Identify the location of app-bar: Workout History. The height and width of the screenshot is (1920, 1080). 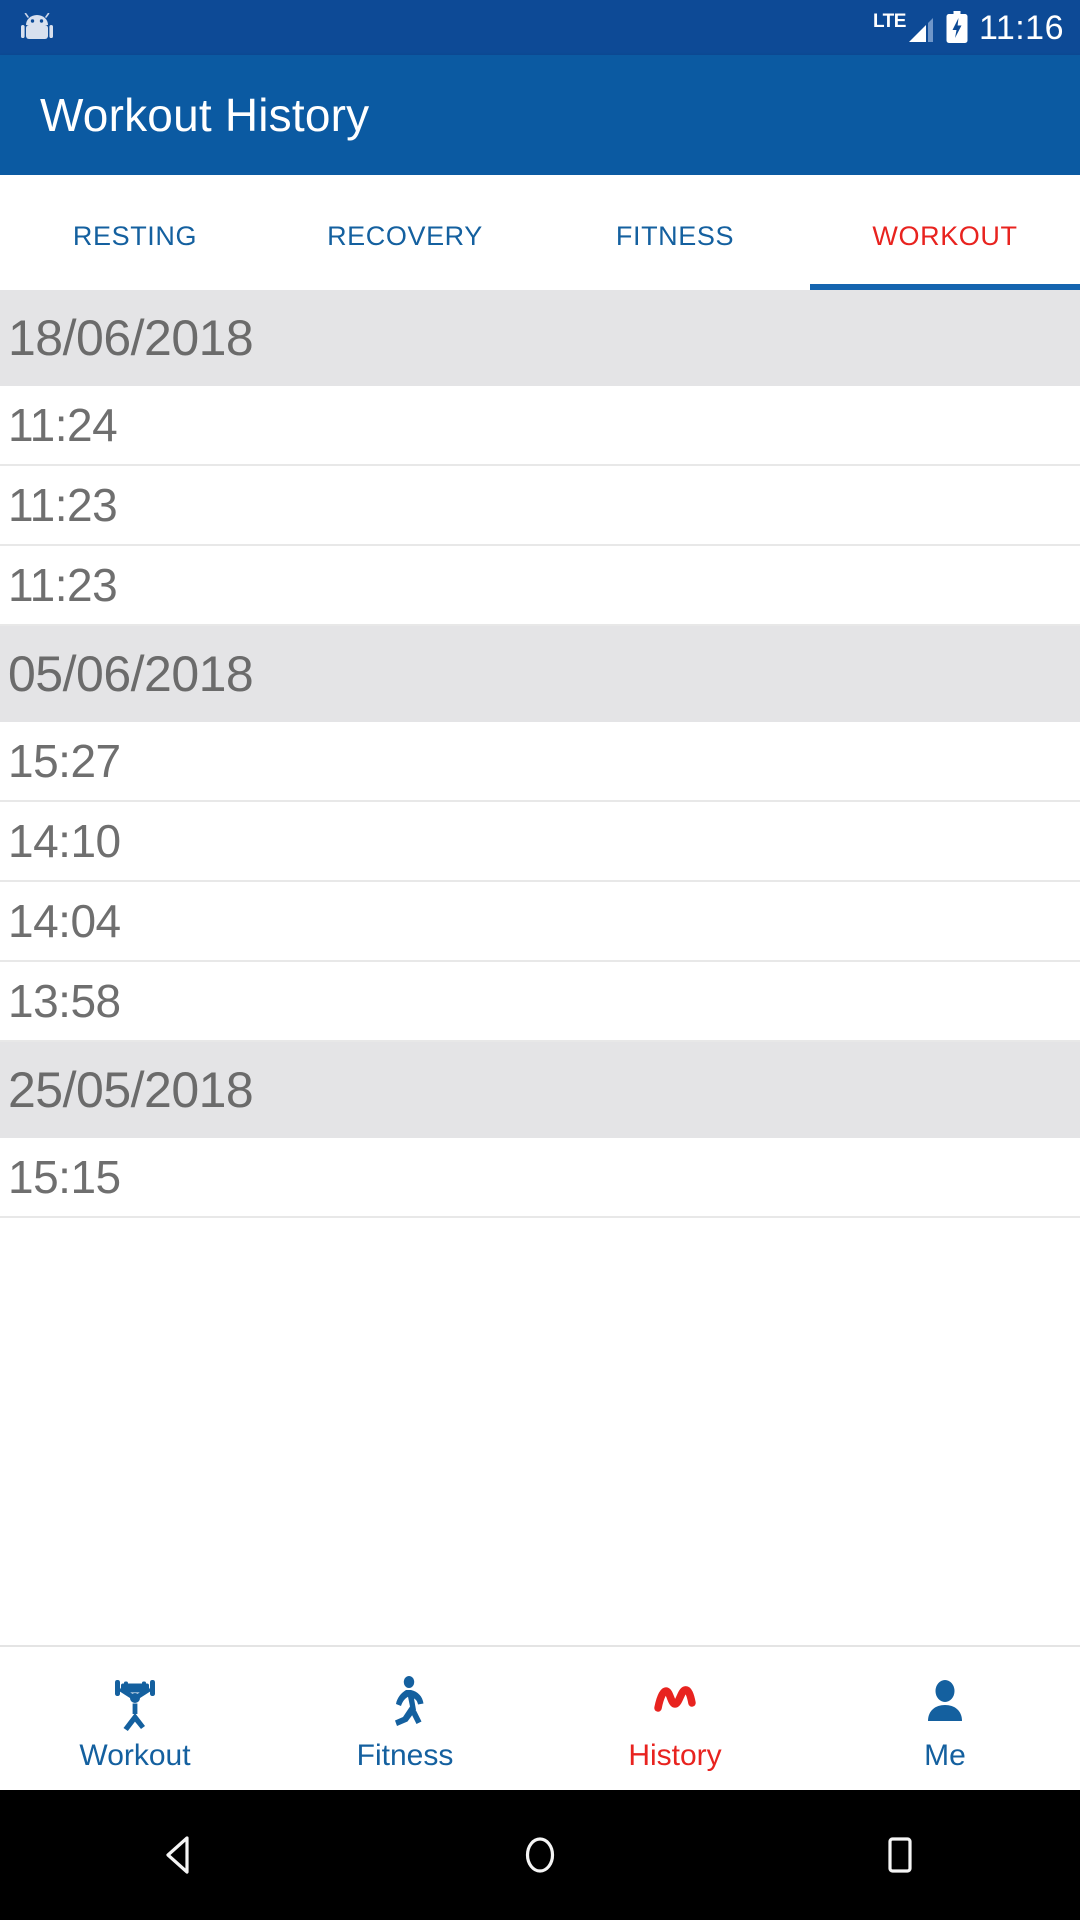
(540, 115).